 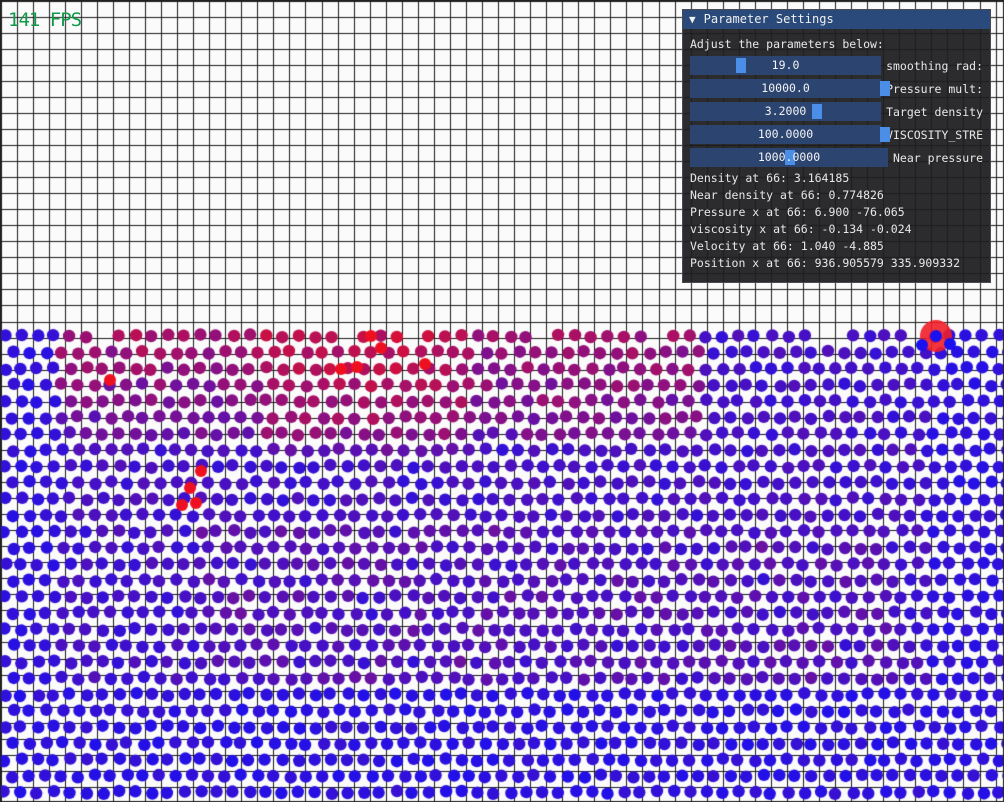 What do you see at coordinates (692, 19) in the screenshot?
I see `collapse-triangle-icon: ▼` at bounding box center [692, 19].